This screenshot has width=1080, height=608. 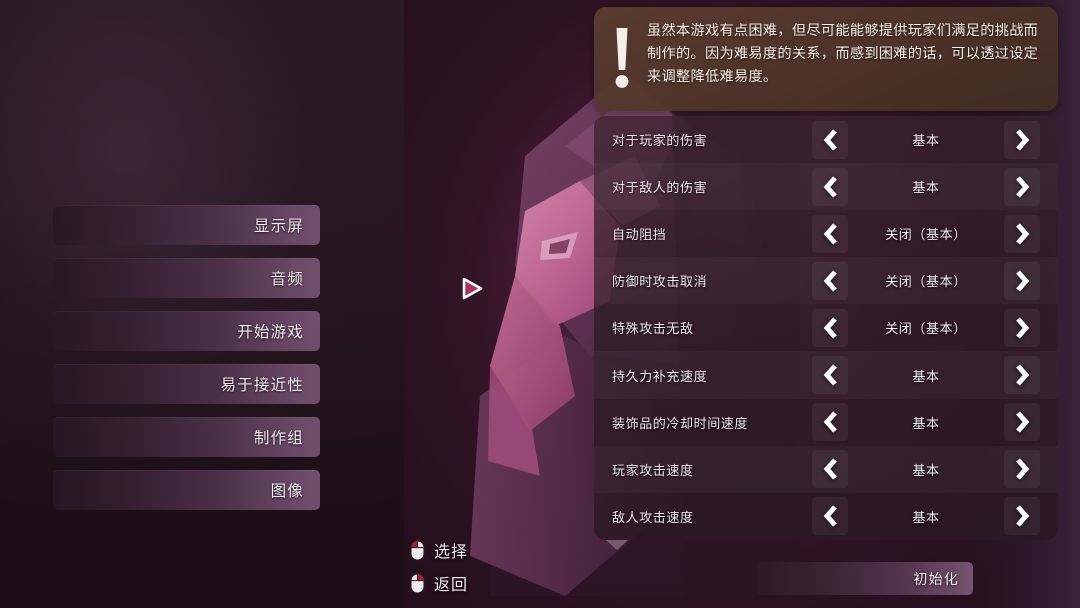 What do you see at coordinates (660, 282) in the screenshot?
I see `setting-label: 防御时攻击取消` at bounding box center [660, 282].